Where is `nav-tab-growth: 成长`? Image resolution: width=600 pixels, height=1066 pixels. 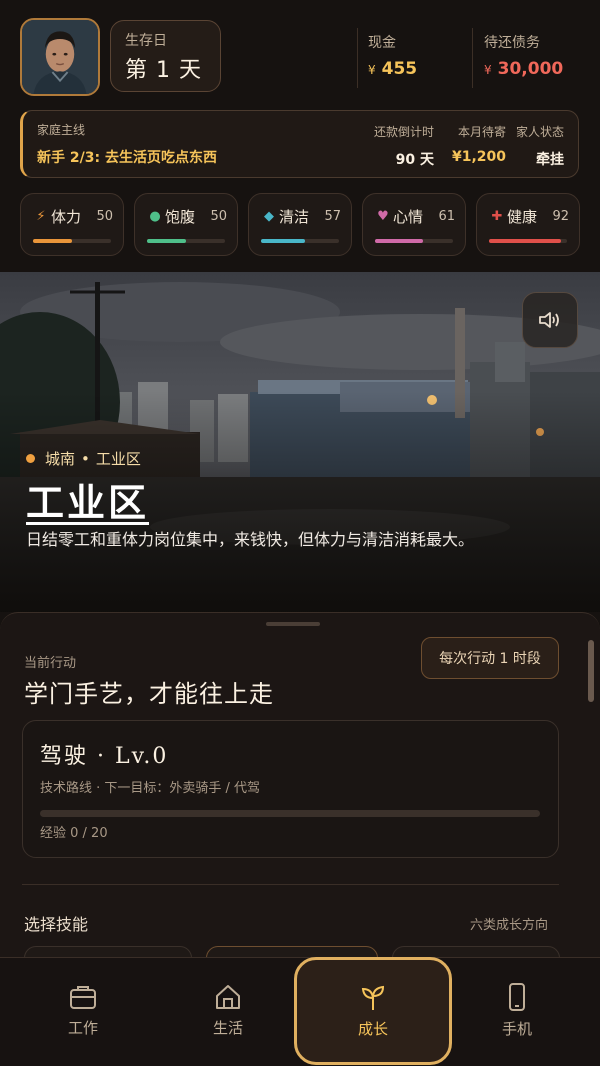
nav-tab-growth: 成长 is located at coordinates (373, 1011).